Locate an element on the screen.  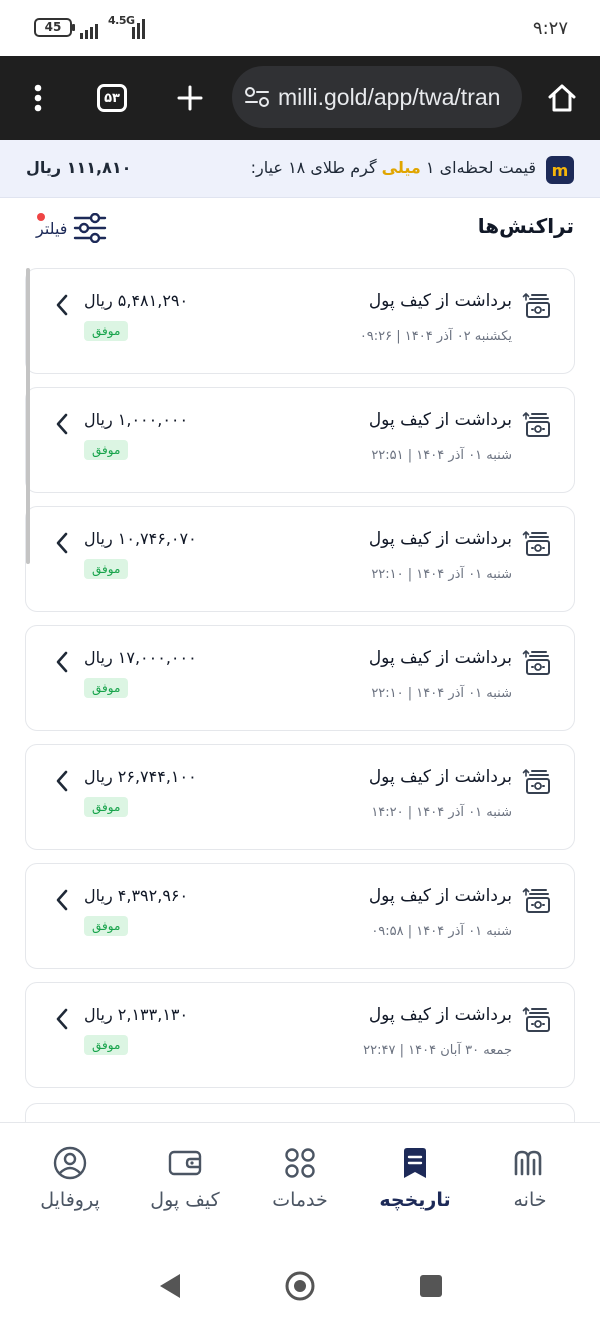
filter-indicator-dot is located at coordinates (41, 217).